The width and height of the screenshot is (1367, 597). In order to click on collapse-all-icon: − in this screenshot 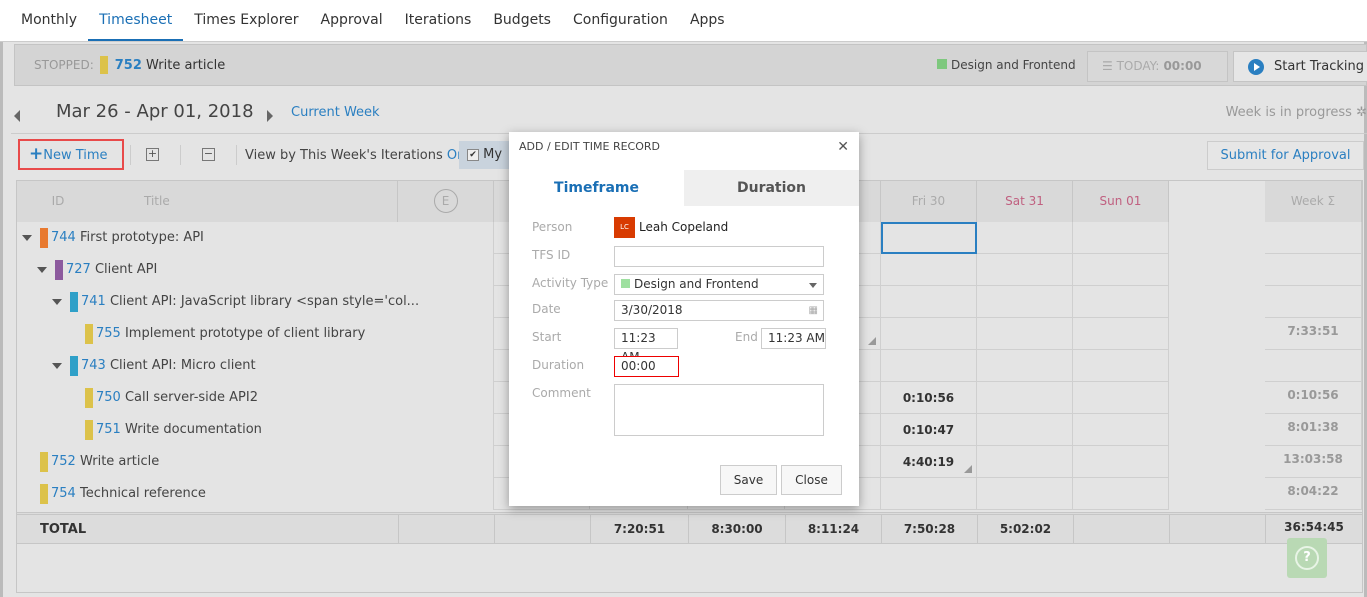, I will do `click(208, 154)`.